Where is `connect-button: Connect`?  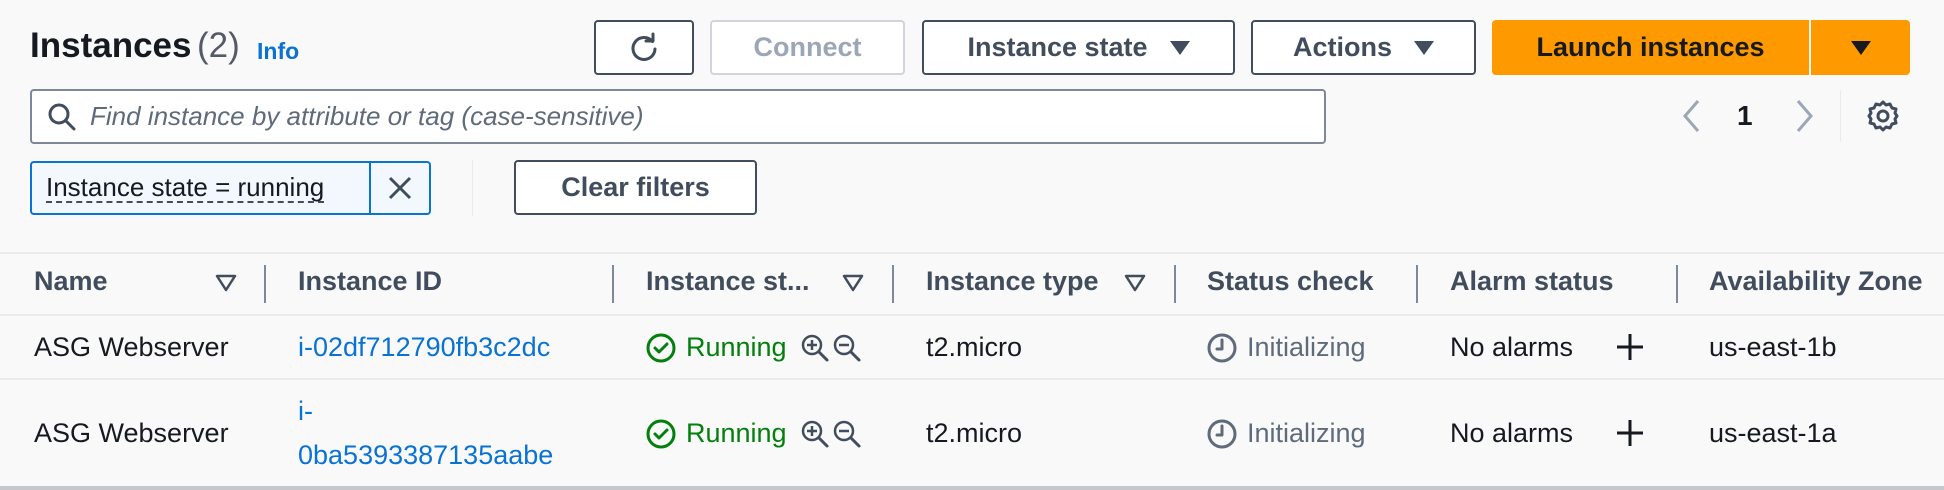 connect-button: Connect is located at coordinates (807, 47).